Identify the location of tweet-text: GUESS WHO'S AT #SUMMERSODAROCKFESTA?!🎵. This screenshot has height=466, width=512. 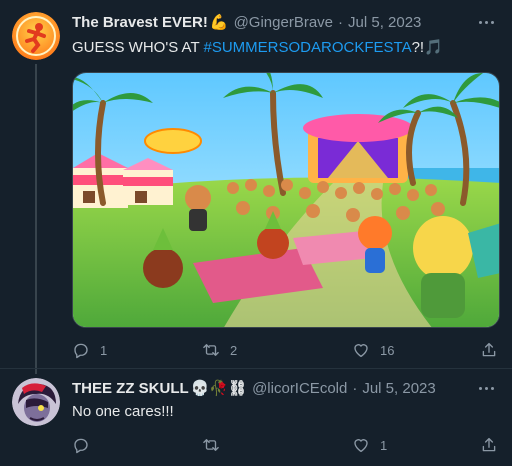
(257, 47).